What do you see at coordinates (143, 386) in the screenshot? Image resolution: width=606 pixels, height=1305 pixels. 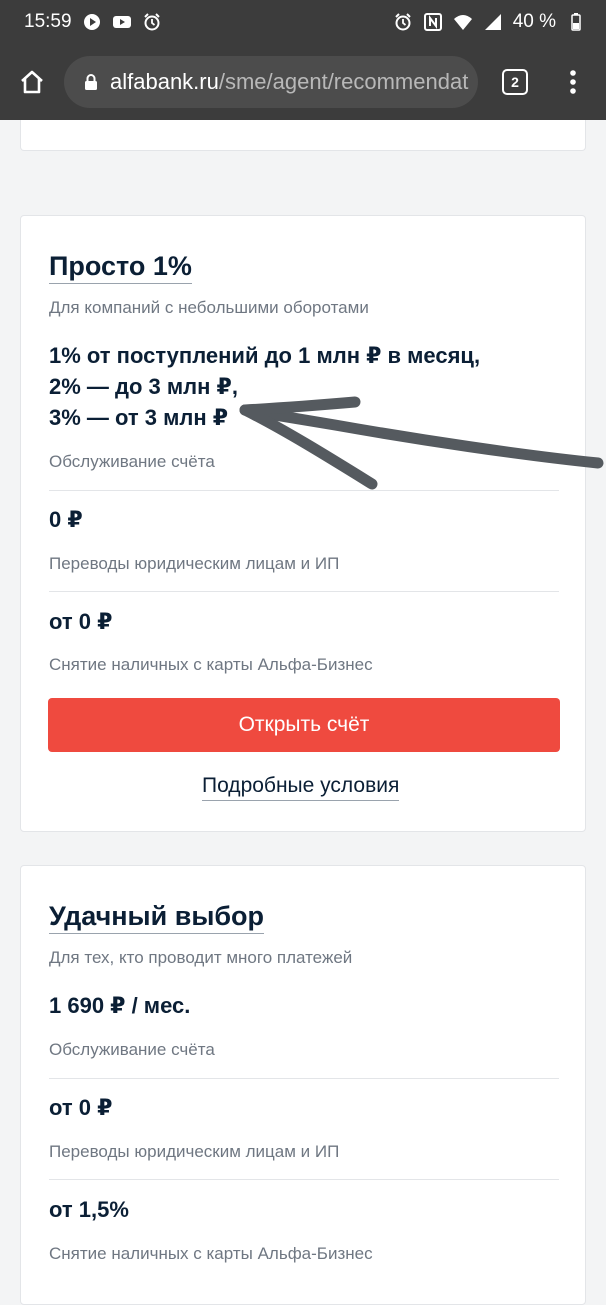 I see `price-line: 2% — до 3 млн ₽,` at bounding box center [143, 386].